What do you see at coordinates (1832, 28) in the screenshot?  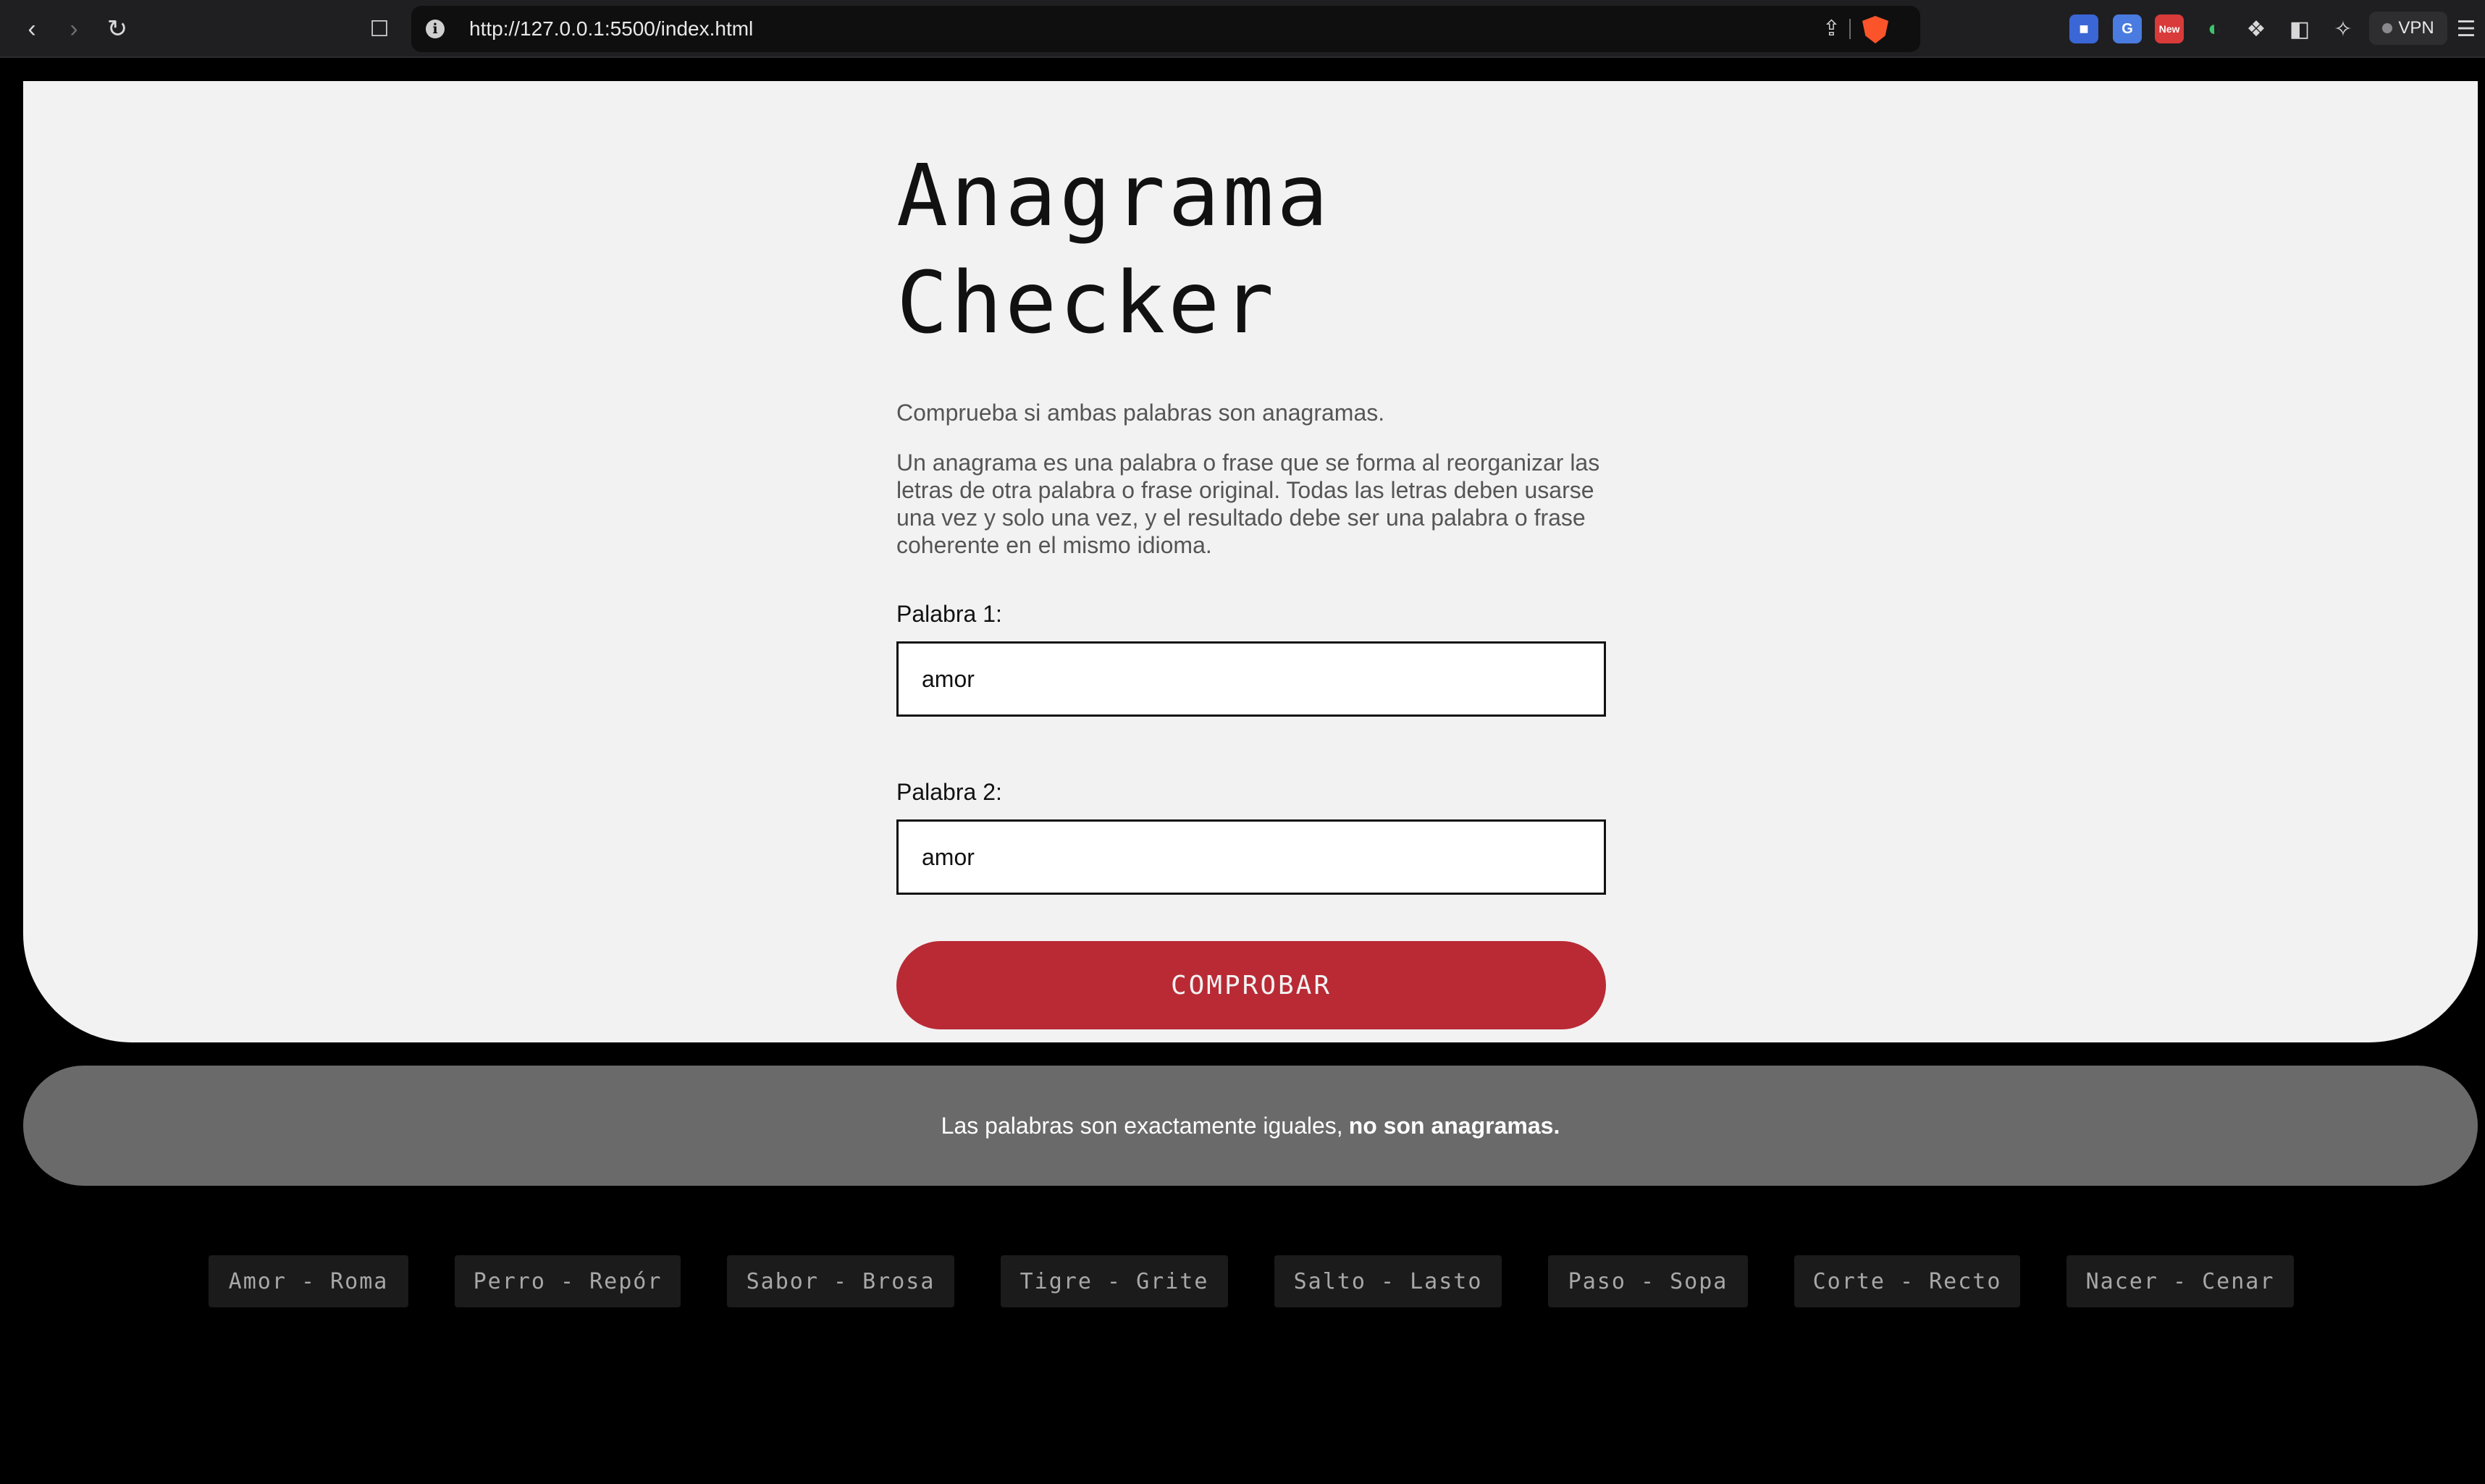 I see `share-icon: ⇪` at bounding box center [1832, 28].